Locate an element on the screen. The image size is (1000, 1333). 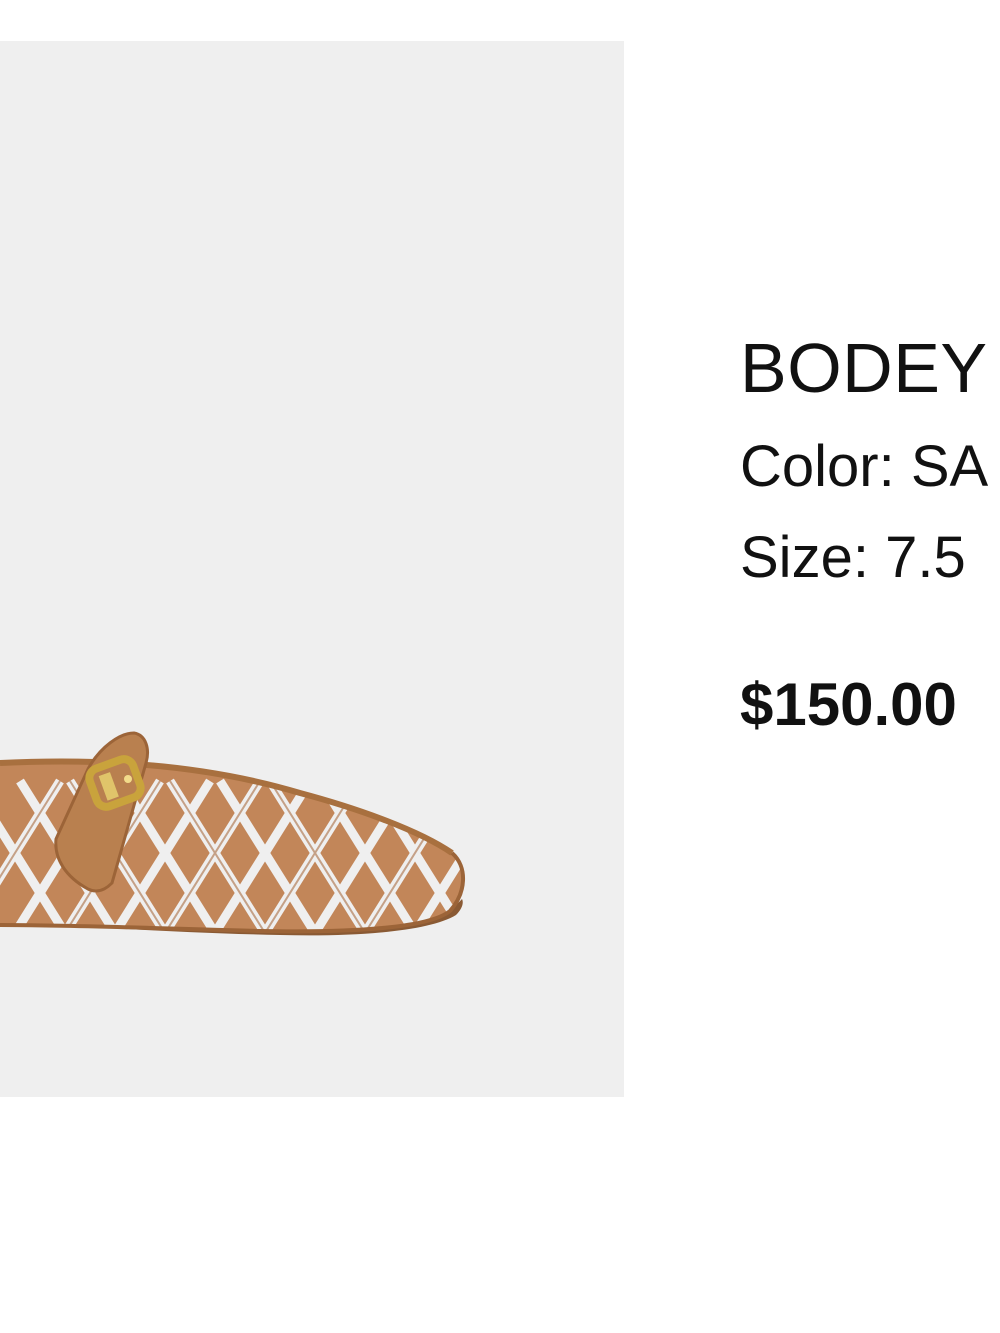
product-color: Color: SA is located at coordinates (864, 467).